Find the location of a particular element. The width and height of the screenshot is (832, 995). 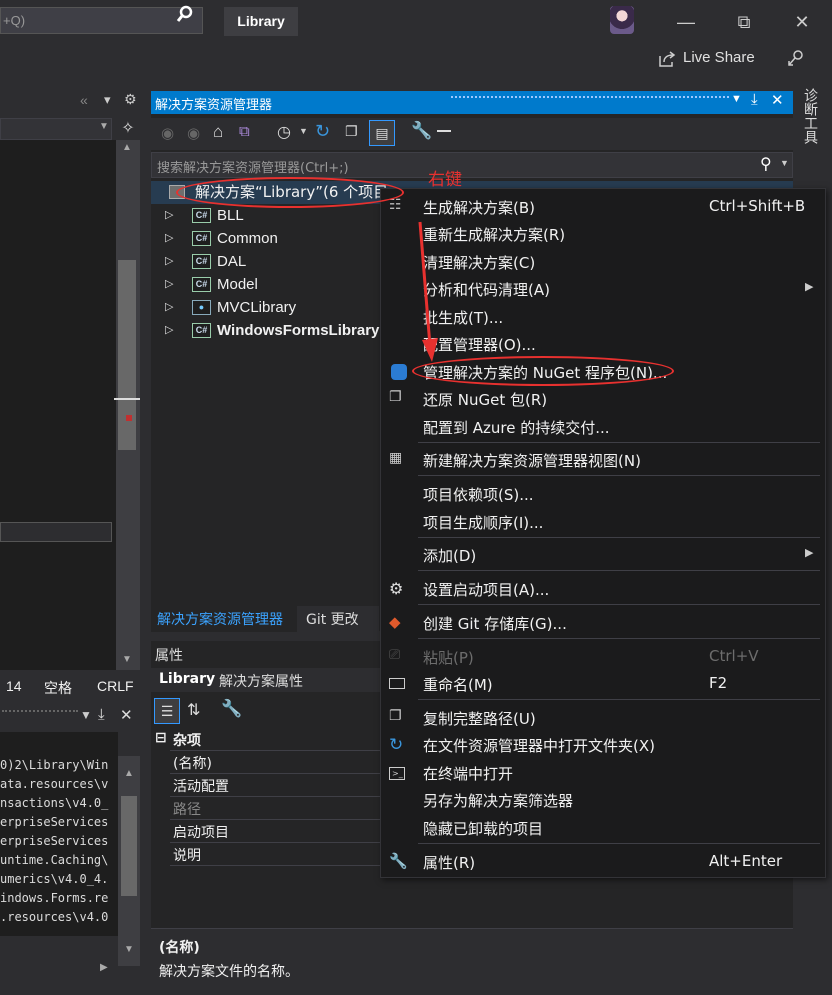

line-ending-indicator: CRLF is located at coordinates (115, 686).